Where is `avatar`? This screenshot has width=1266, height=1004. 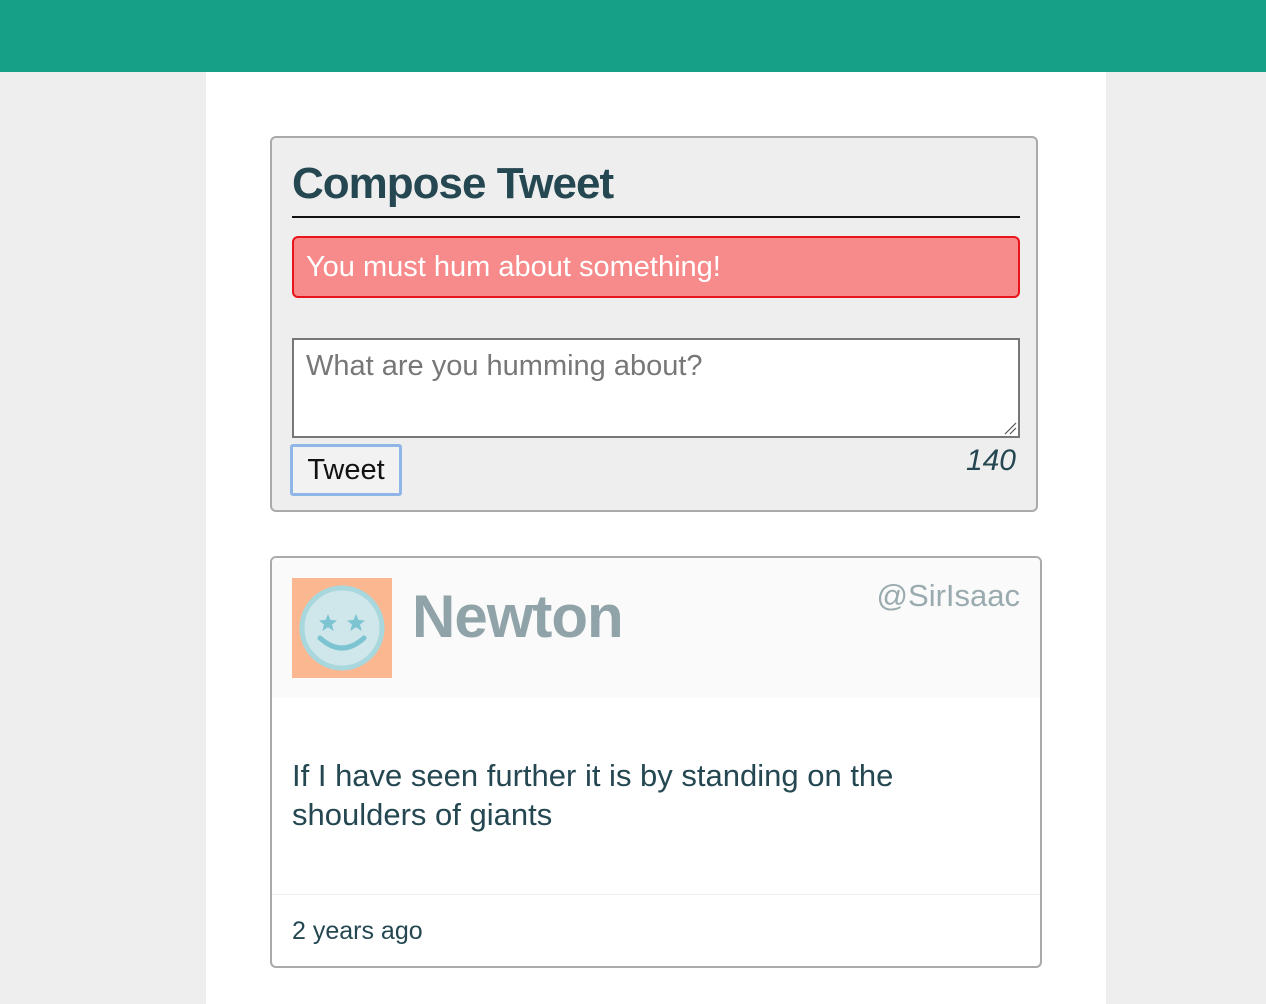
avatar is located at coordinates (342, 628).